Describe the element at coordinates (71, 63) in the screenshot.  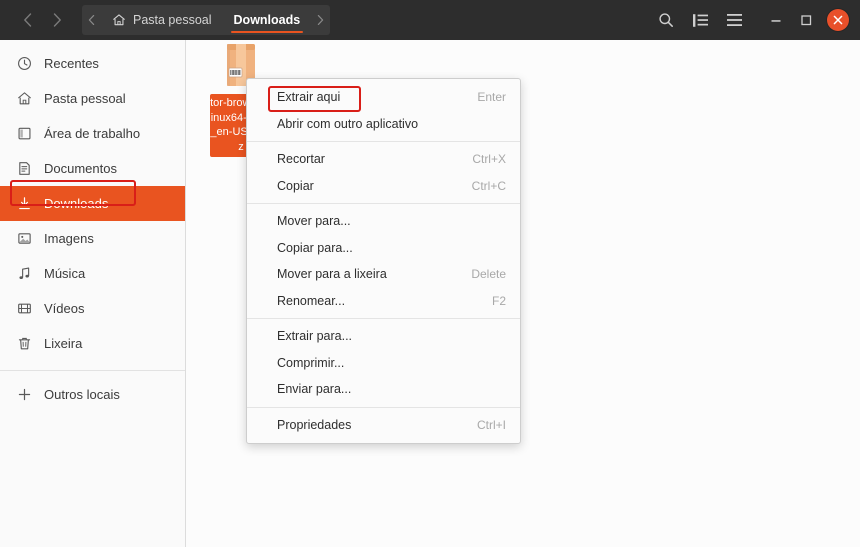
I see `sidebar-item-label: Recentes` at that location.